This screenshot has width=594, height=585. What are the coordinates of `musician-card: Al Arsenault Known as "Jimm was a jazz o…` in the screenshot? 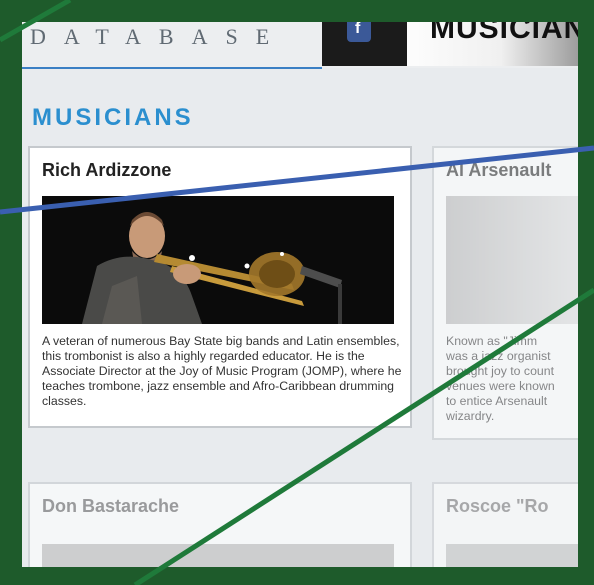 It's located at (505, 293).